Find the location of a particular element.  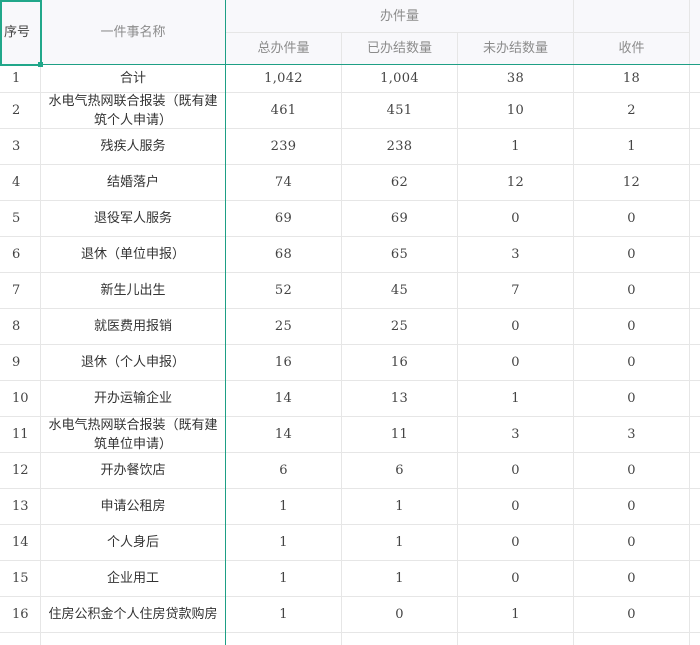

cell-name: 合计 is located at coordinates (133, 79).